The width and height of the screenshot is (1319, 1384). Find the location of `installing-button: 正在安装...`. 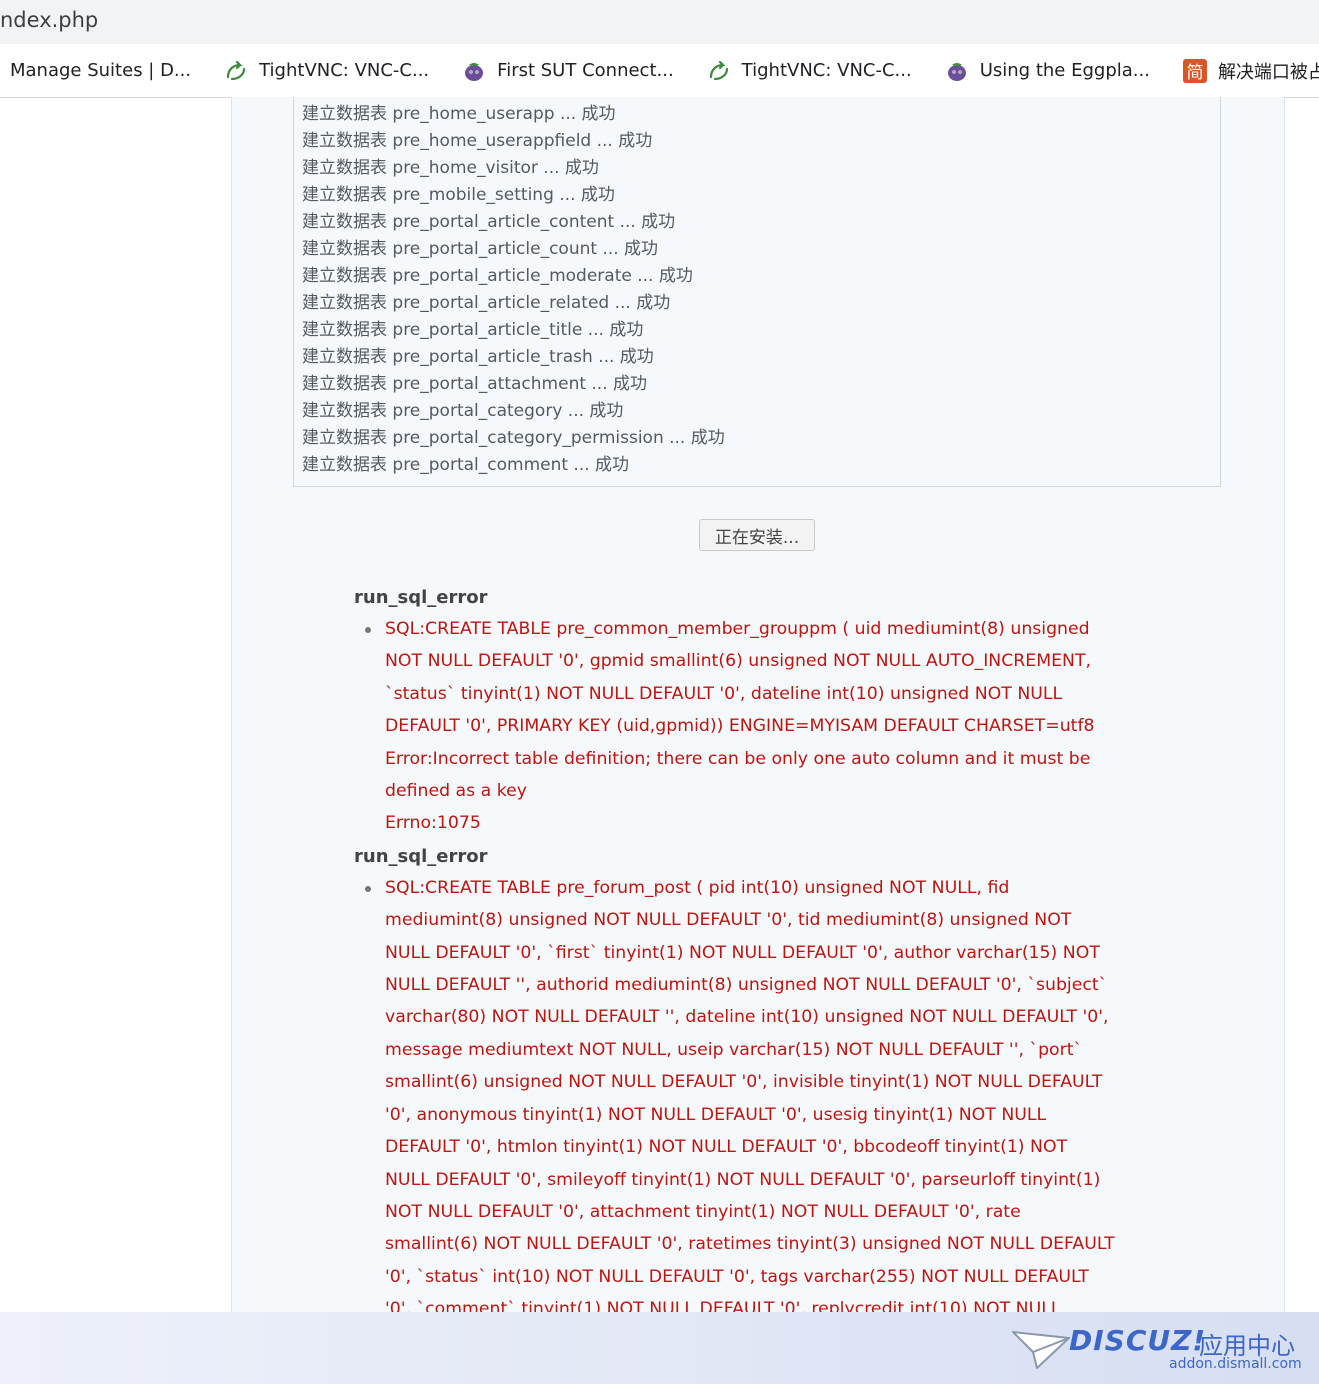

installing-button: 正在安装... is located at coordinates (757, 535).